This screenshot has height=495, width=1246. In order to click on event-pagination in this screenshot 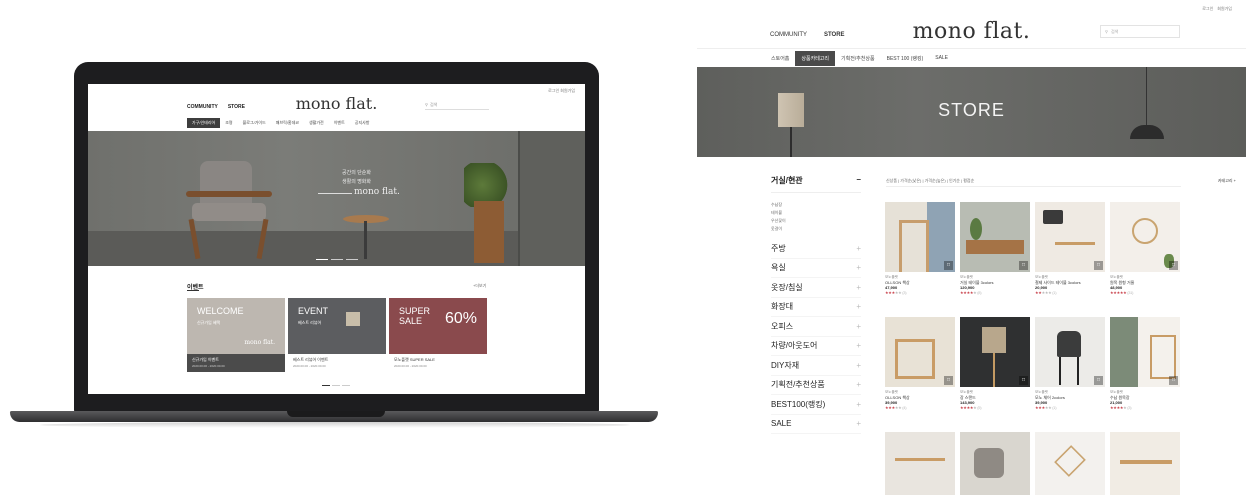, I will do `click(336, 385)`.